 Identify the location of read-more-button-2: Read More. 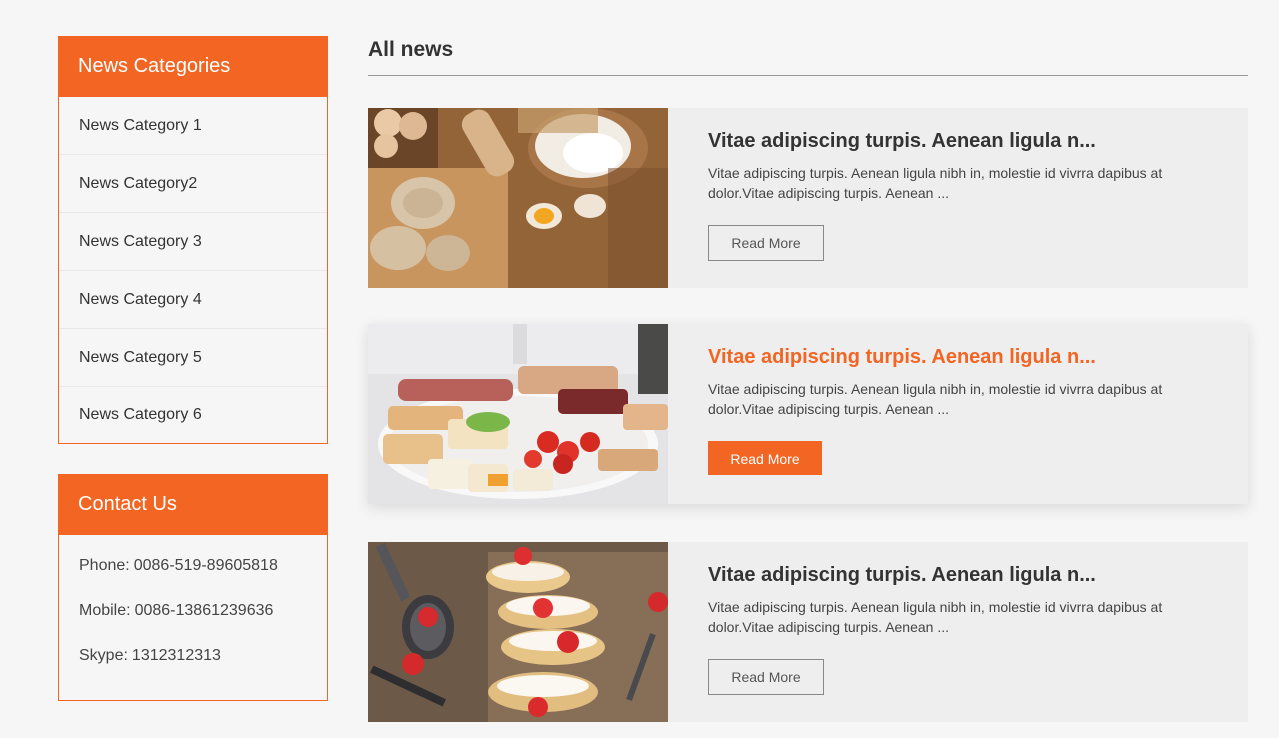
(765, 458).